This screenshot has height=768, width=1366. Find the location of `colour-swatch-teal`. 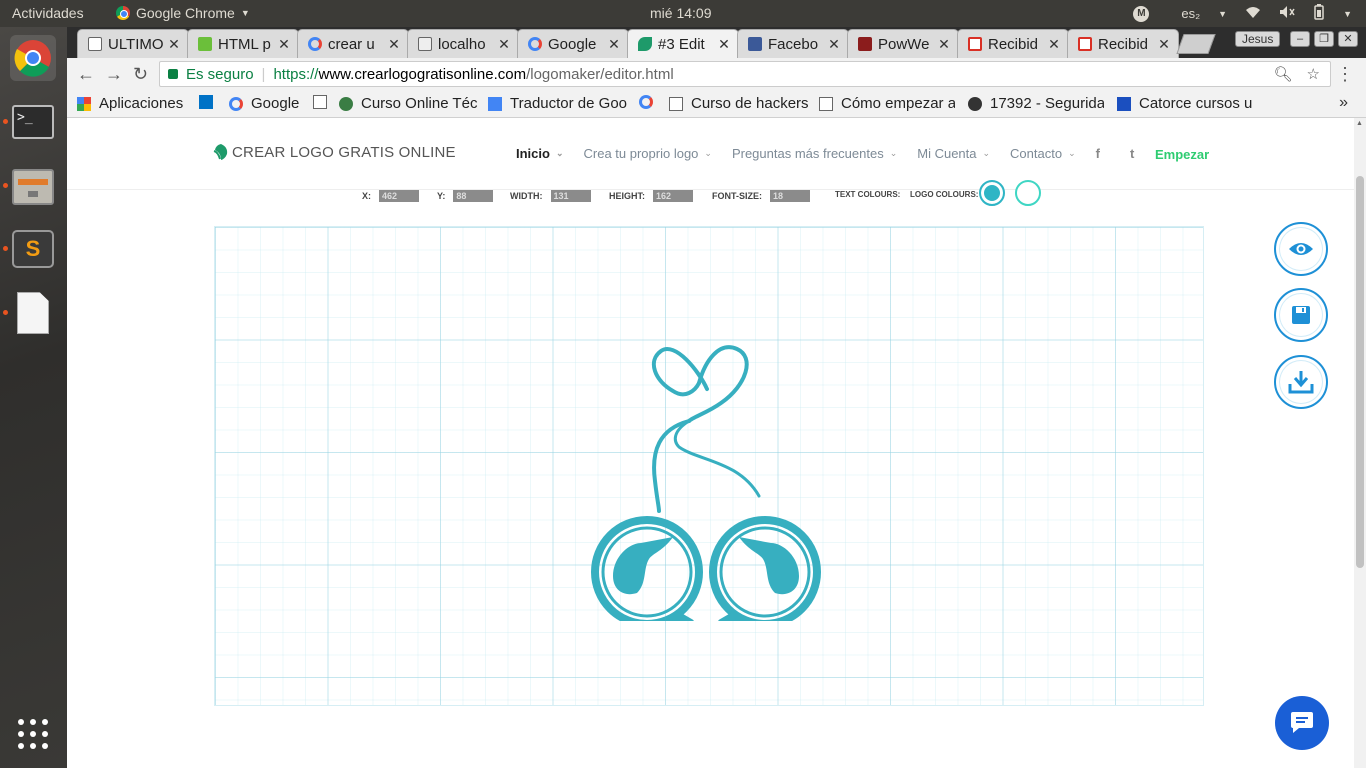

colour-swatch-teal is located at coordinates (992, 193).